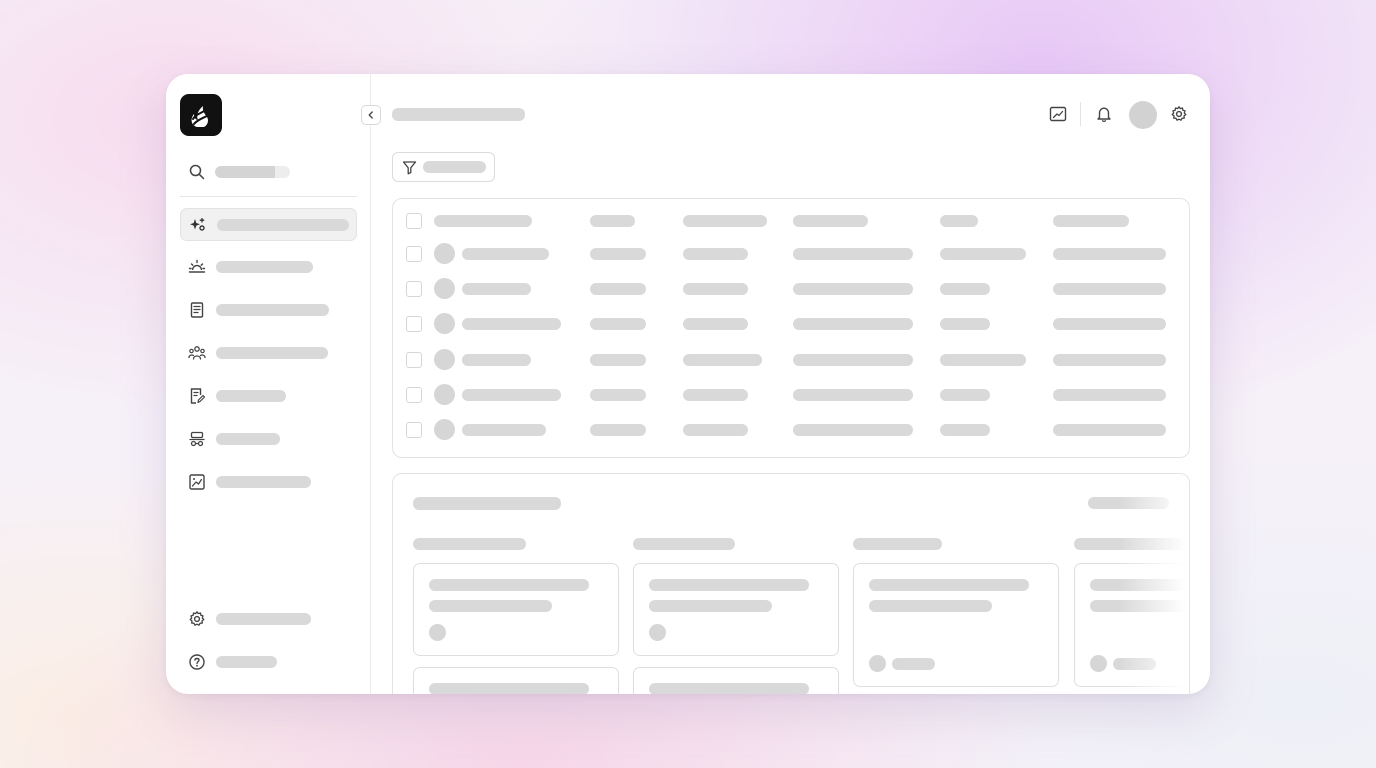  What do you see at coordinates (1104, 114) in the screenshot?
I see `bell-icon` at bounding box center [1104, 114].